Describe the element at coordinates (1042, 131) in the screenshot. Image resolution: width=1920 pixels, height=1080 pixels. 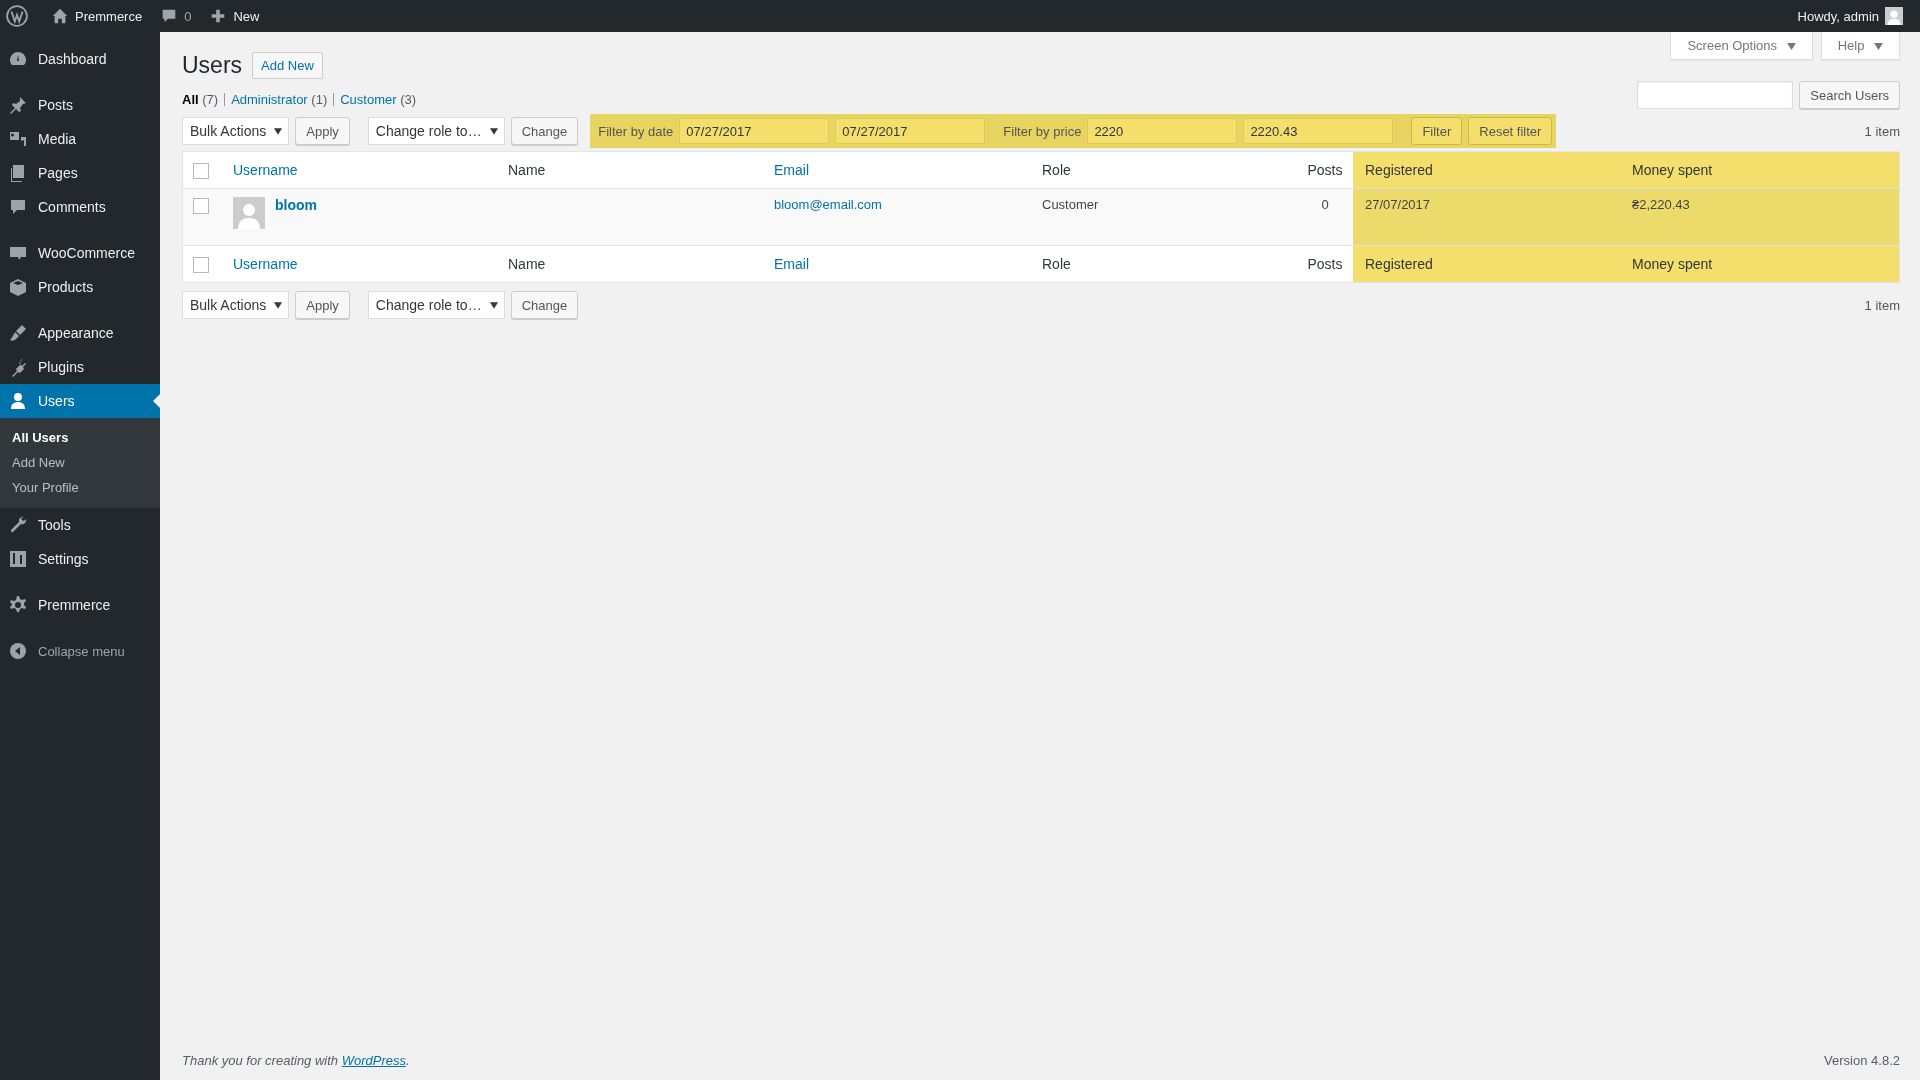
I see `filter-price-label: Filter by price` at that location.